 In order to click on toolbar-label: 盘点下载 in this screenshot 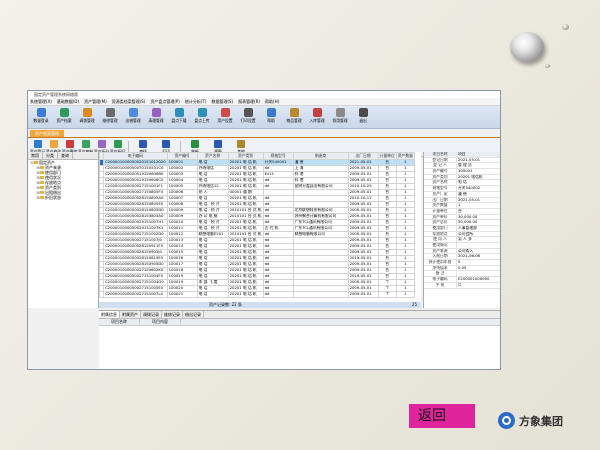, I will do `click(179, 120)`.